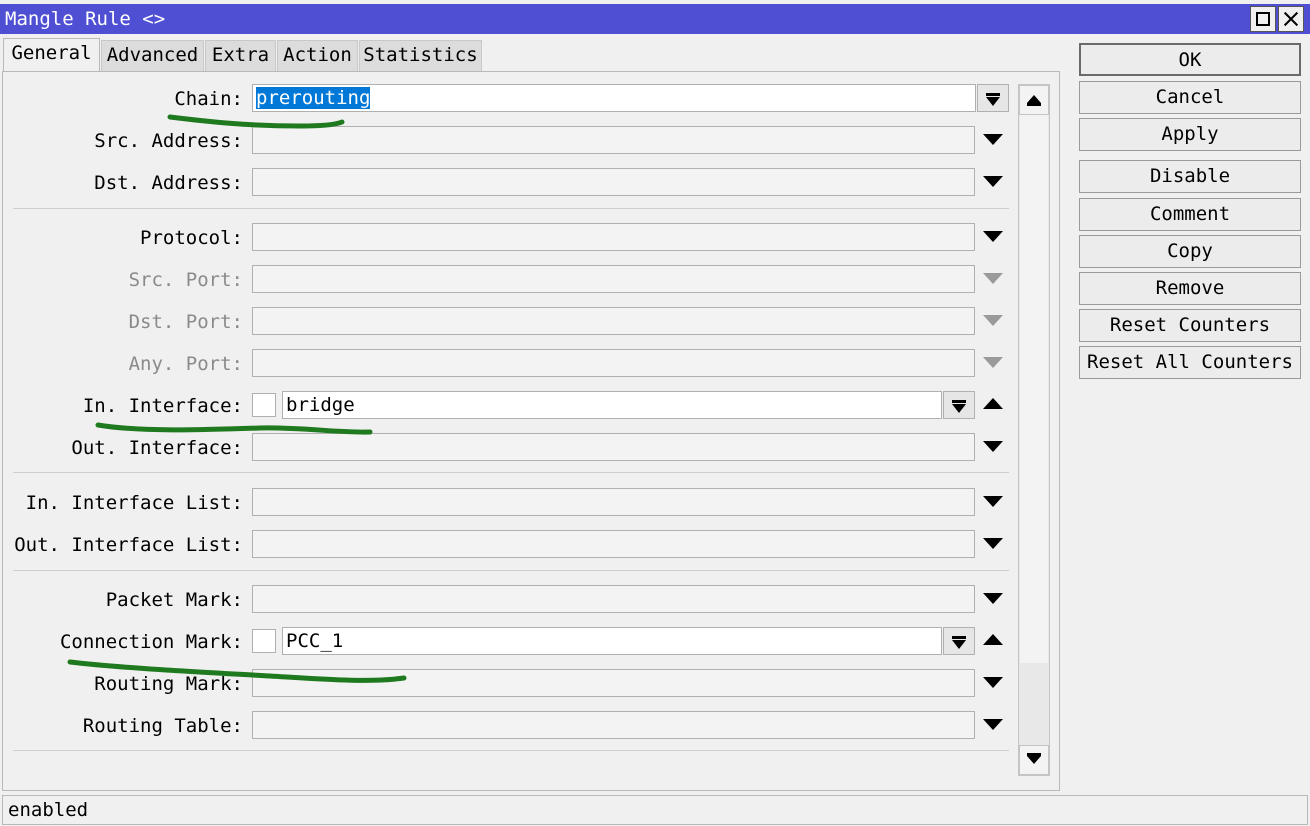 This screenshot has height=826, width=1310. I want to click on any-port-label: Any. Port:, so click(185, 364).